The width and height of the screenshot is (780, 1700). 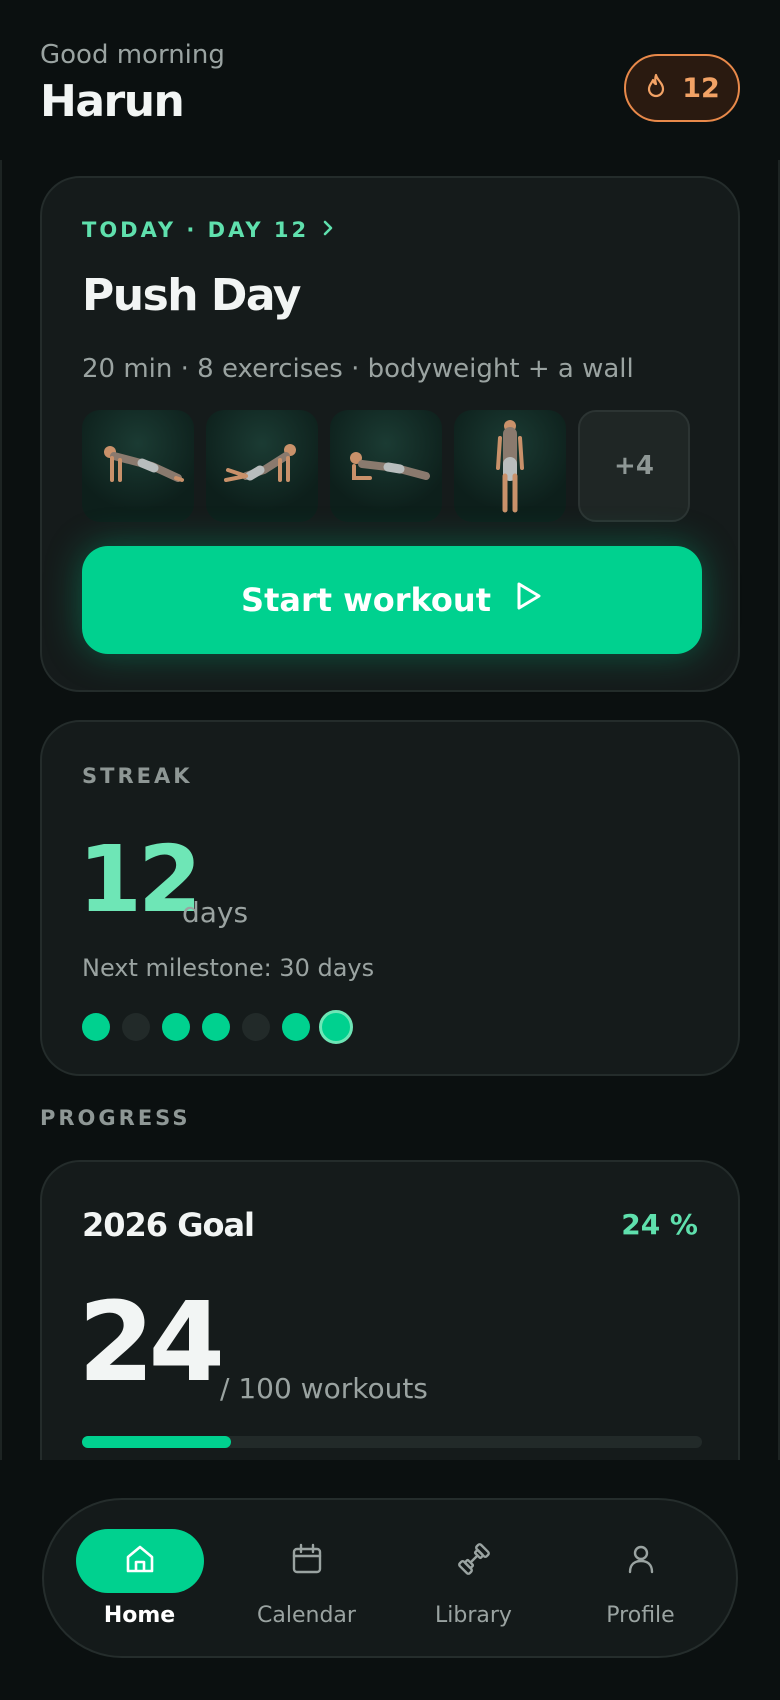 I want to click on nav-calendar: Calendar, so click(x=307, y=1578).